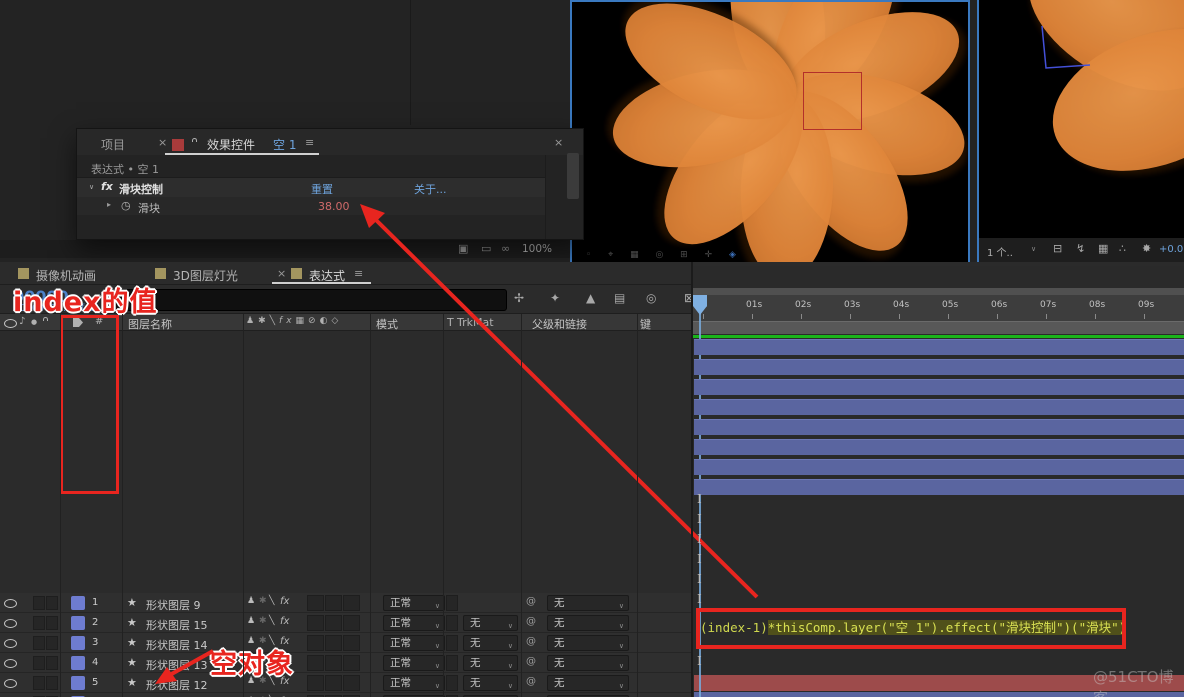 The height and width of the screenshot is (697, 1184). What do you see at coordinates (113, 144) in the screenshot?
I see `tab-project: 项目` at bounding box center [113, 144].